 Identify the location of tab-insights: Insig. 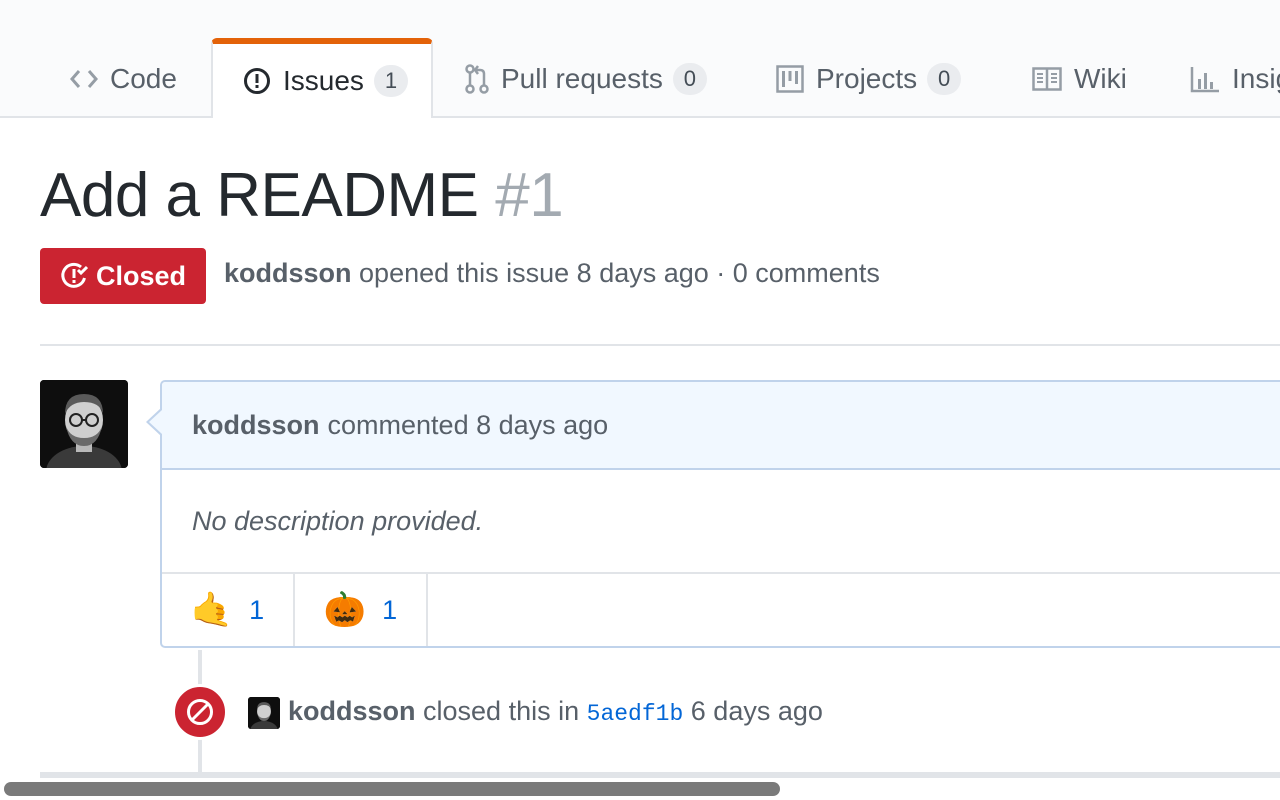
(1235, 79).